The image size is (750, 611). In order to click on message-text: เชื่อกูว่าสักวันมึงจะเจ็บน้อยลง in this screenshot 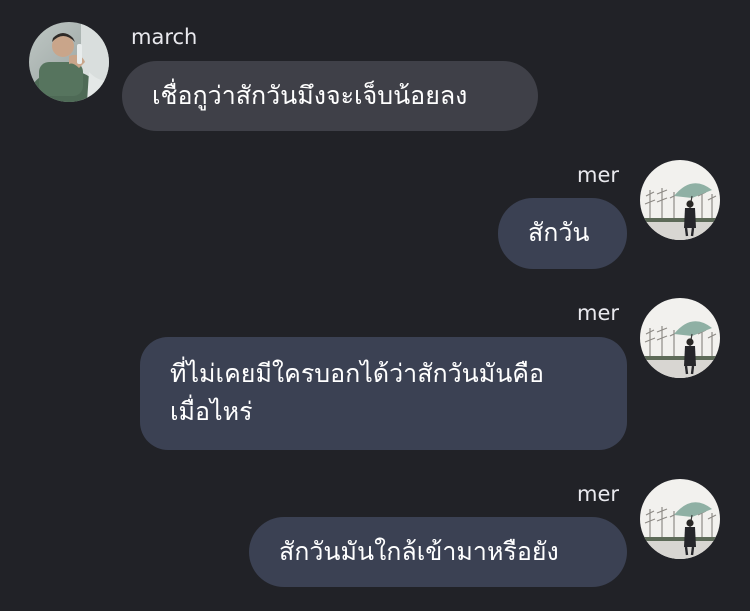, I will do `click(310, 95)`.